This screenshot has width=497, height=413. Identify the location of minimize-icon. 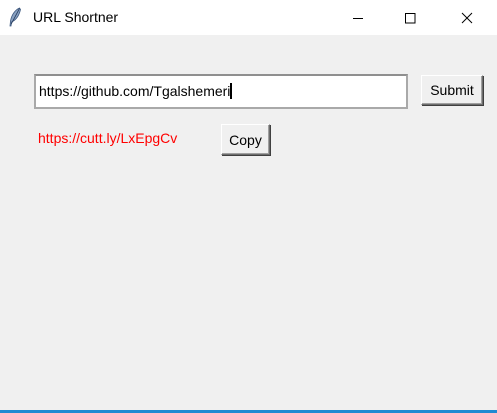
(358, 18).